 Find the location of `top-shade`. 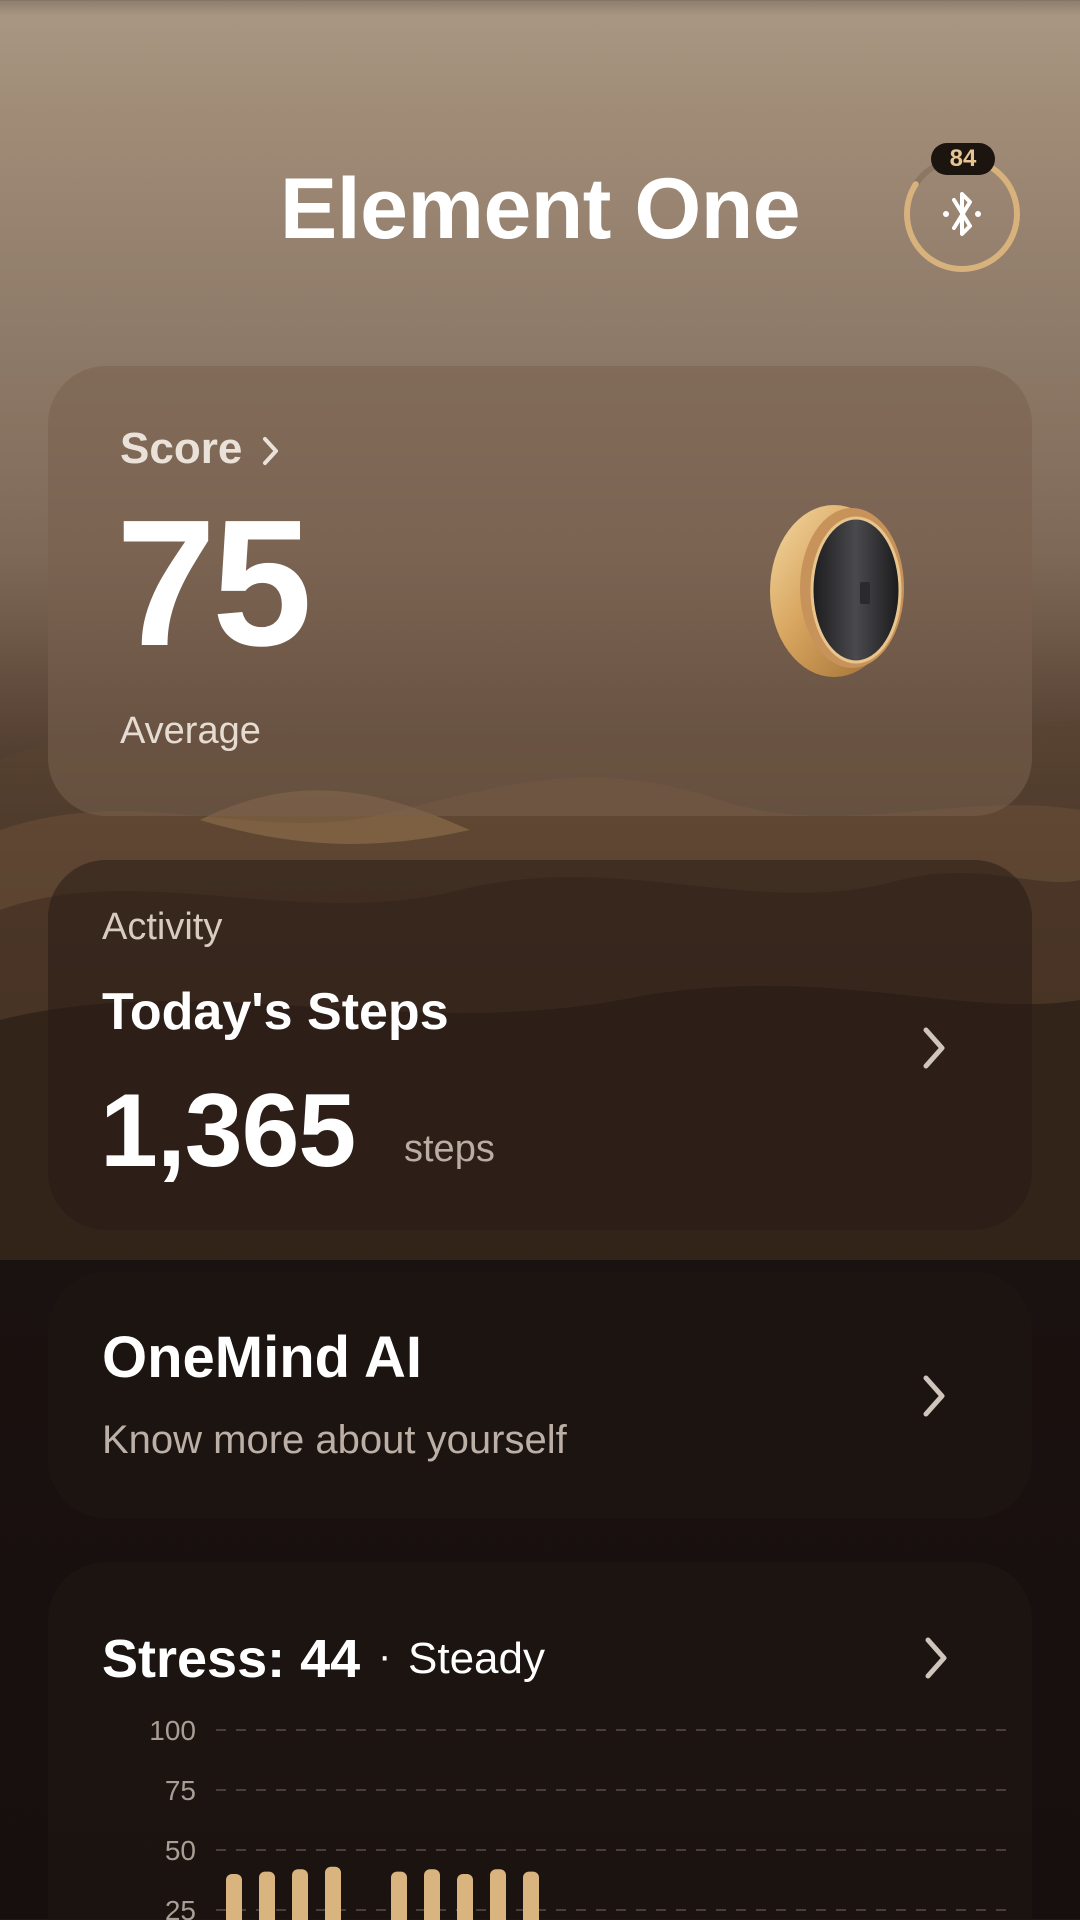

top-shade is located at coordinates (540, 8).